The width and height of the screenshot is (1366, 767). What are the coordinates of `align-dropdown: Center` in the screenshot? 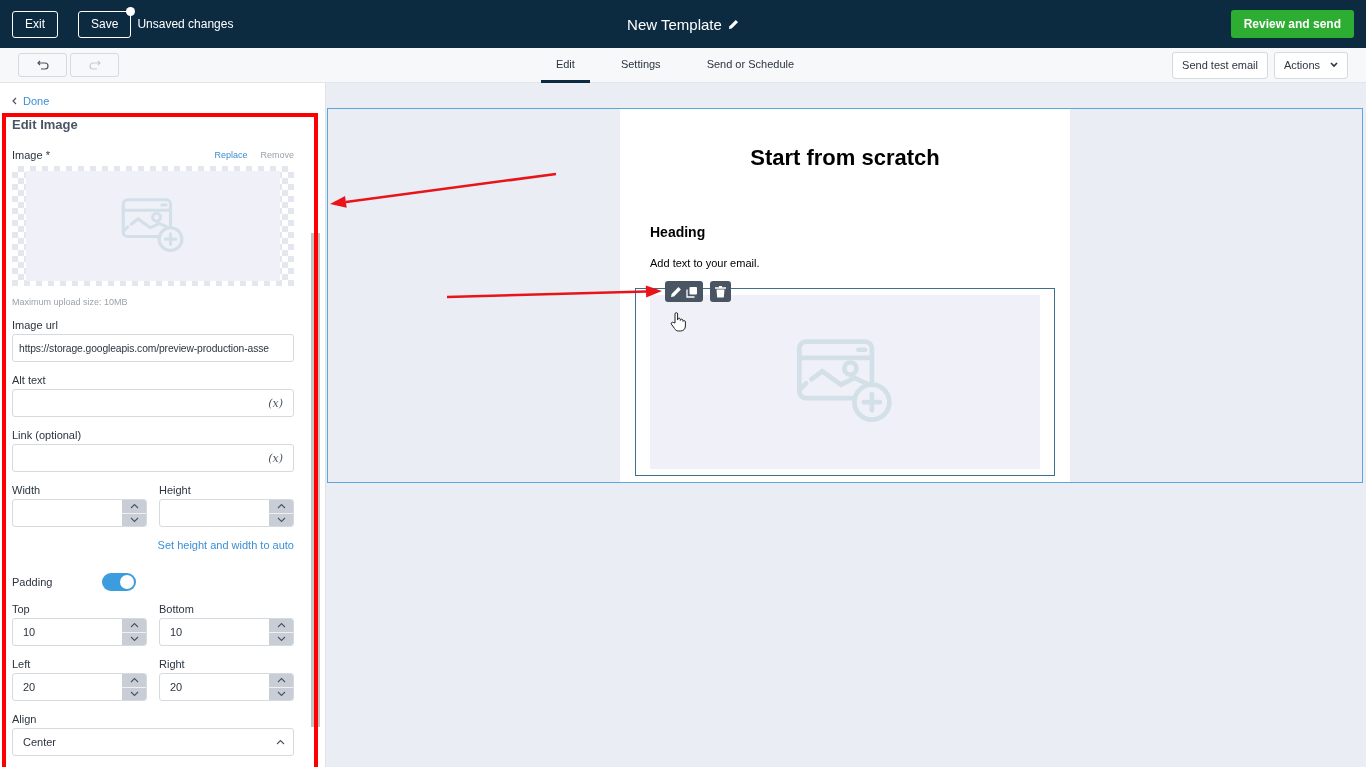 It's located at (153, 742).